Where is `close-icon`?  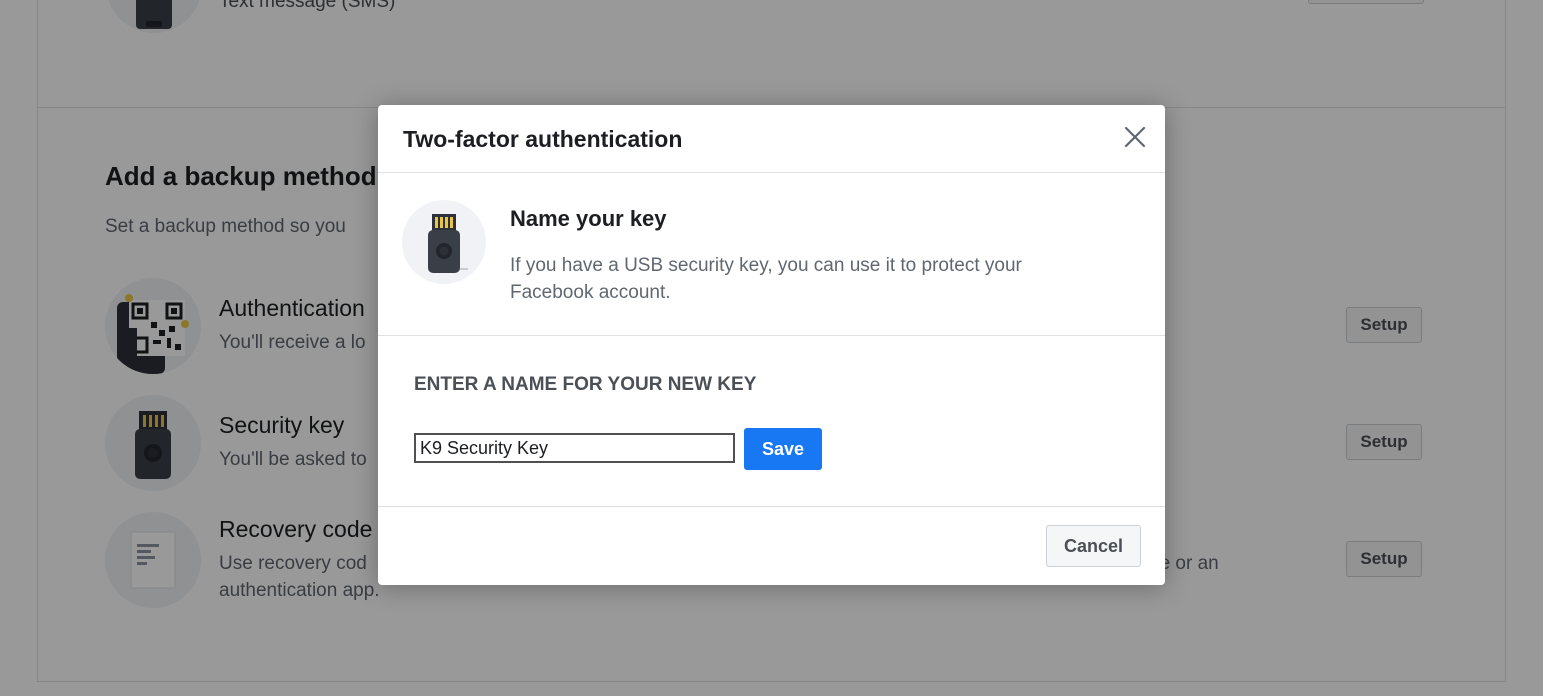
close-icon is located at coordinates (1135, 137).